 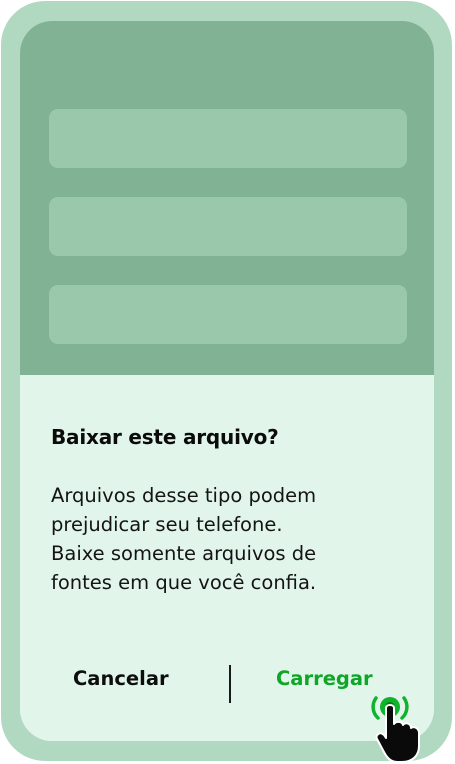 I want to click on cancel-button: Cancelar, so click(x=121, y=678).